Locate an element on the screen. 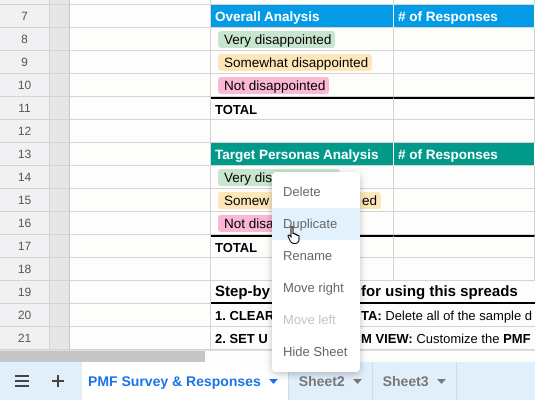  step-text: TA: Delete all of the sample d is located at coordinates (446, 315).